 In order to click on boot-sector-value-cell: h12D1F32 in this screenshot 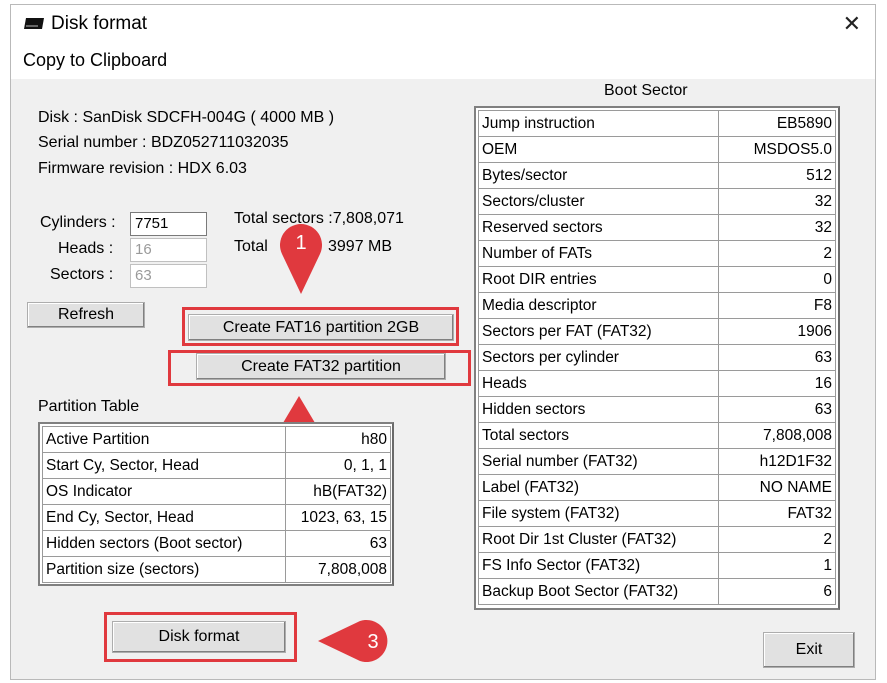, I will do `click(777, 461)`.